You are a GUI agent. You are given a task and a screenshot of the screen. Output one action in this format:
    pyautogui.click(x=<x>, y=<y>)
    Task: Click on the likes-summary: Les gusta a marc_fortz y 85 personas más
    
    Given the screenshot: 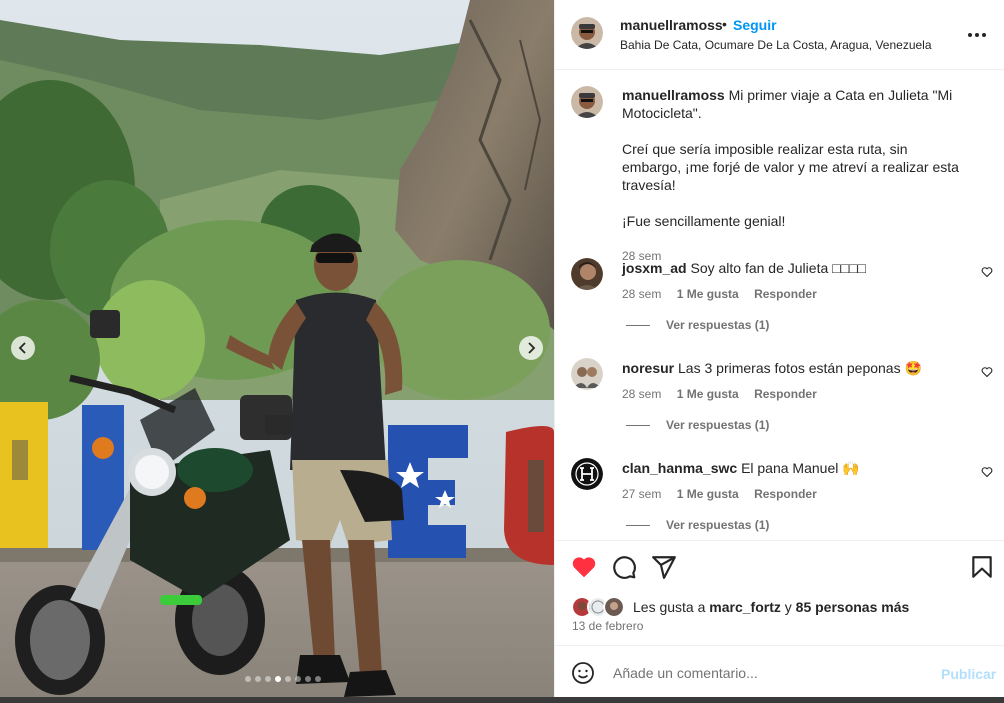 What is the action you would take?
    pyautogui.click(x=740, y=607)
    